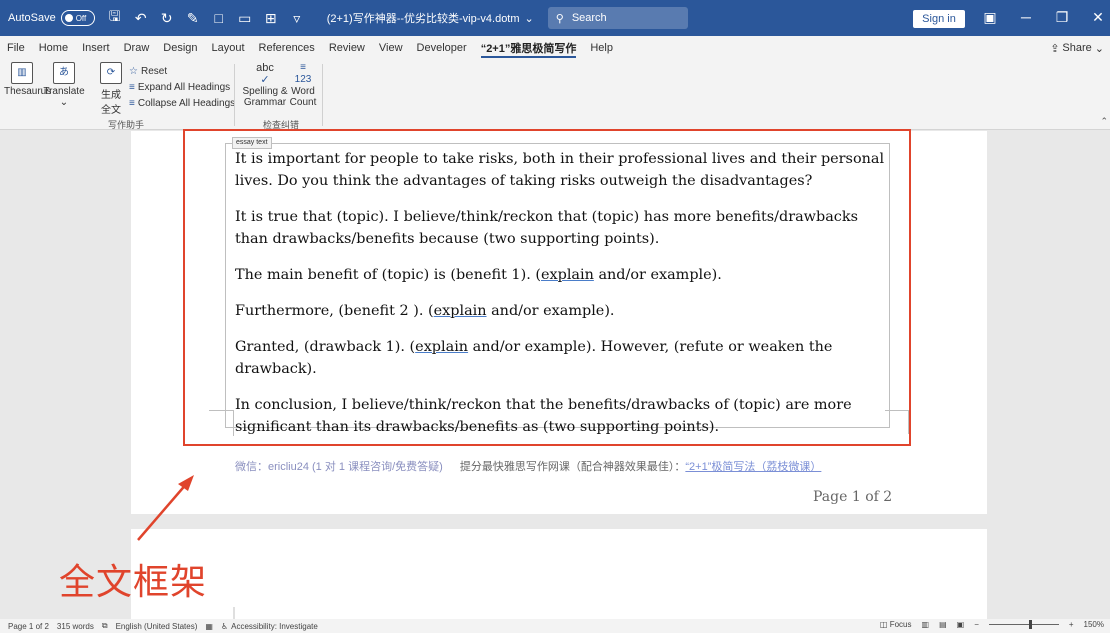 This screenshot has width=1110, height=633. I want to click on customize-qat-icon: ▿, so click(297, 18).